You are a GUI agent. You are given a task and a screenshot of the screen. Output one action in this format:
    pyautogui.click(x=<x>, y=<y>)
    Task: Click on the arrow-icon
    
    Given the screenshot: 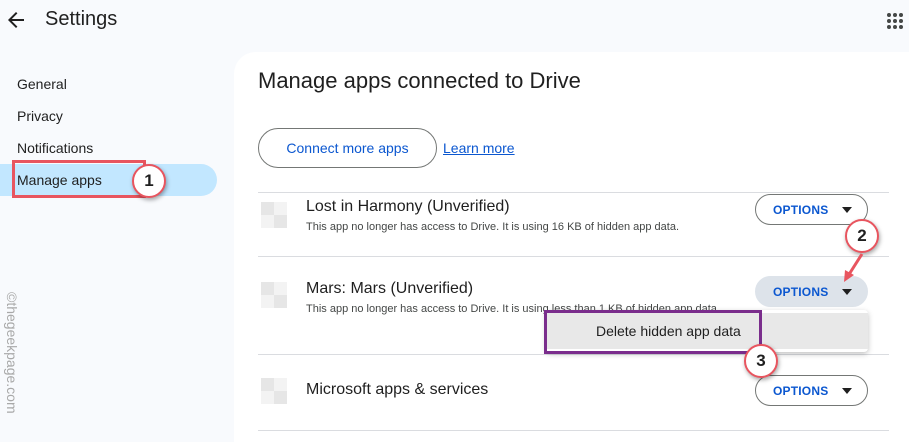 What is the action you would take?
    pyautogui.click(x=854, y=267)
    